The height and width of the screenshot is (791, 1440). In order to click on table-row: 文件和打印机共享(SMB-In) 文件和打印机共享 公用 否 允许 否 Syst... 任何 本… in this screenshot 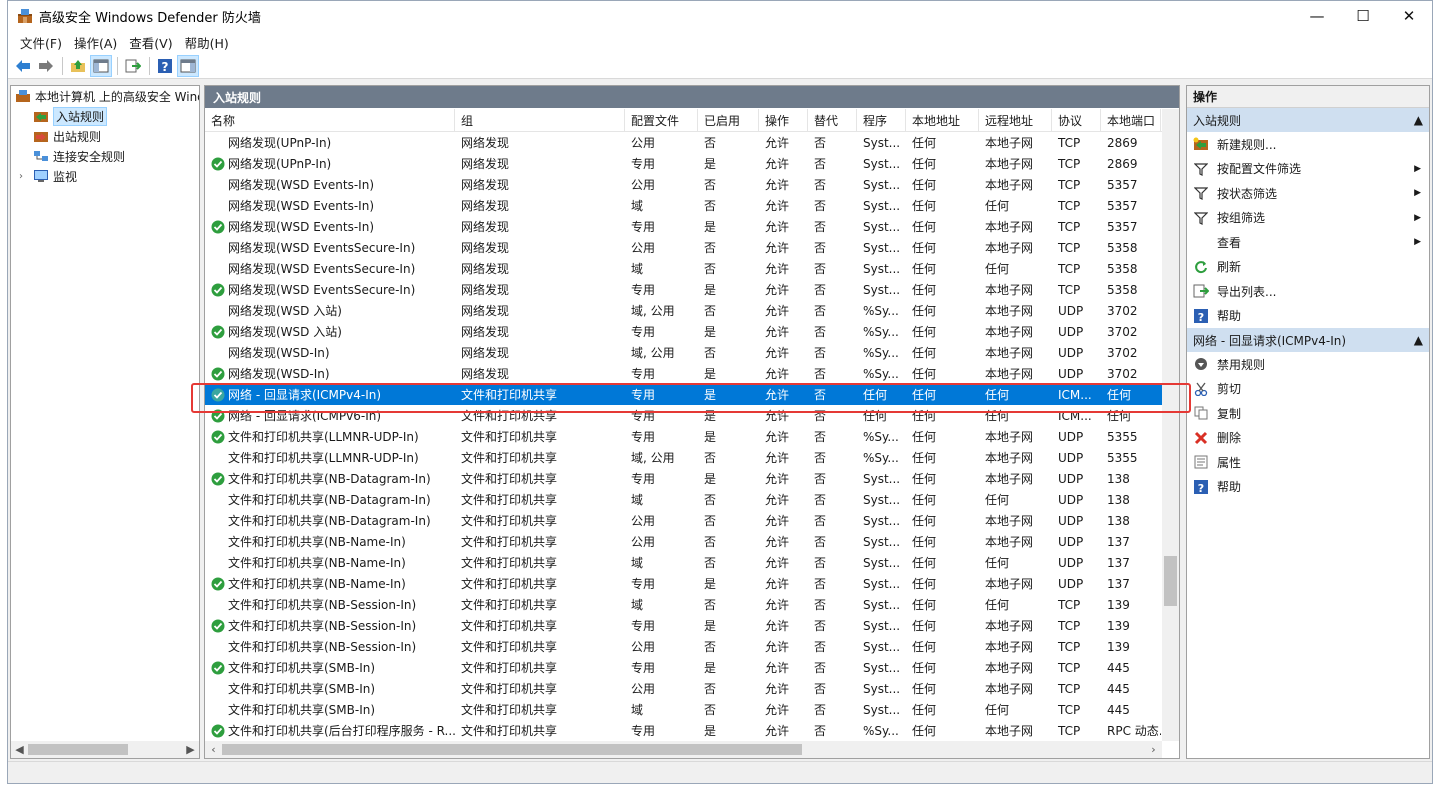, I will do `click(692, 688)`.